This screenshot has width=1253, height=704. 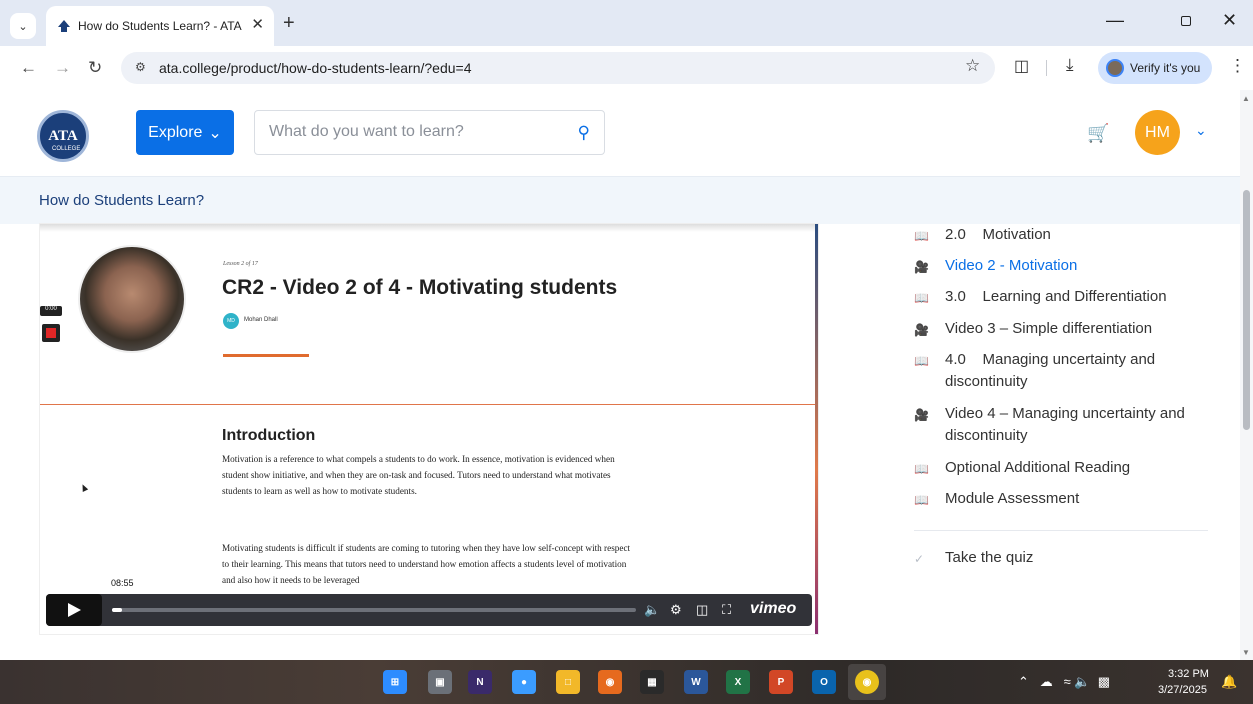 What do you see at coordinates (269, 435) in the screenshot?
I see `intro-heading: Introduction` at bounding box center [269, 435].